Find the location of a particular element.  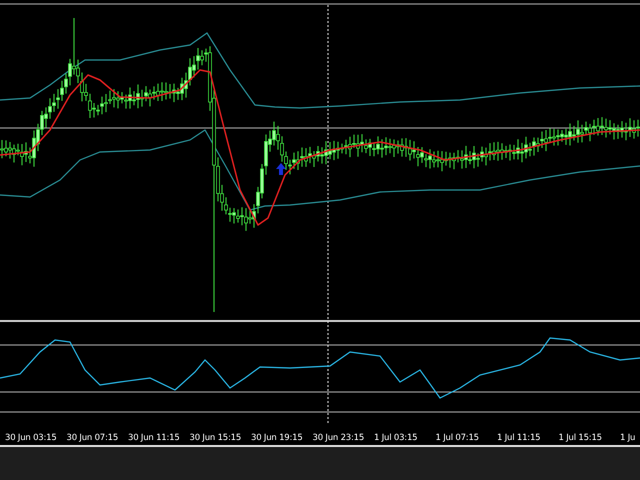

time-label: 1 Jul 15:15 is located at coordinates (580, 438).